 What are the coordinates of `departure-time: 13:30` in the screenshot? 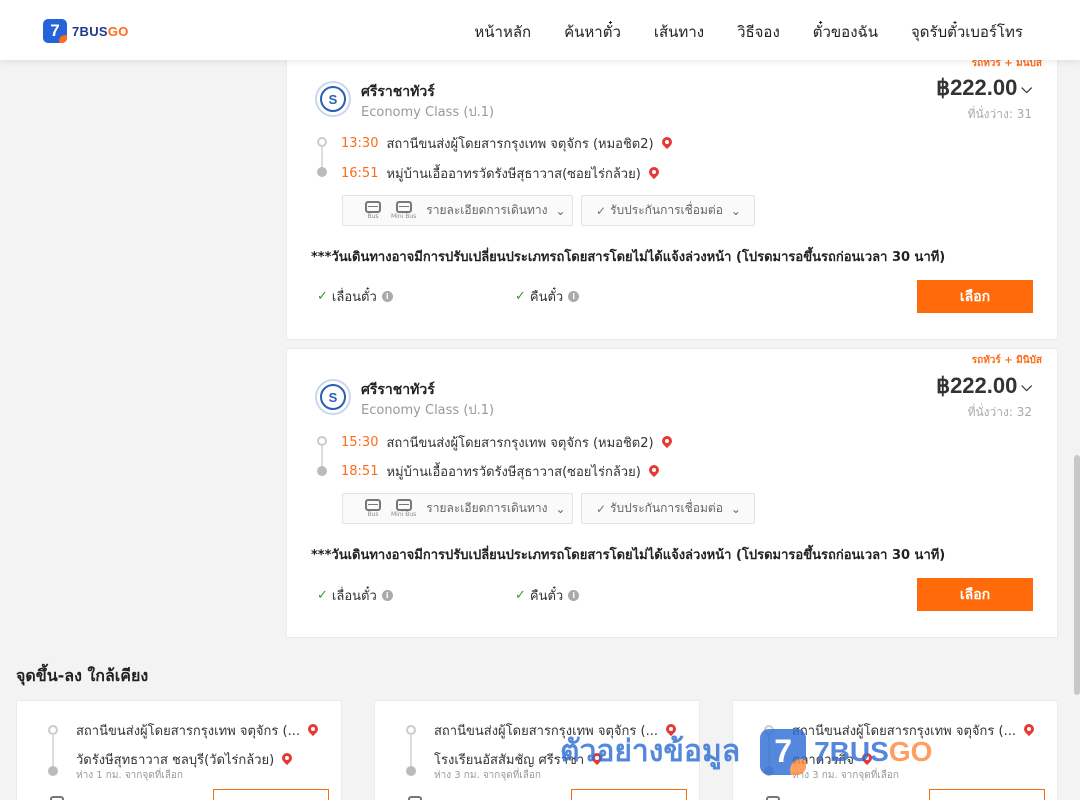 It's located at (360, 143).